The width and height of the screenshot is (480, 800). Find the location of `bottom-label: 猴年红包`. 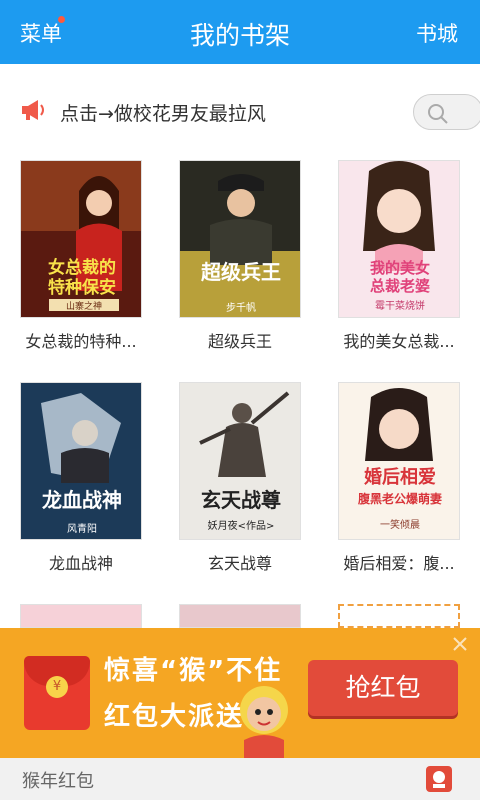

bottom-label: 猴年红包 is located at coordinates (58, 781).